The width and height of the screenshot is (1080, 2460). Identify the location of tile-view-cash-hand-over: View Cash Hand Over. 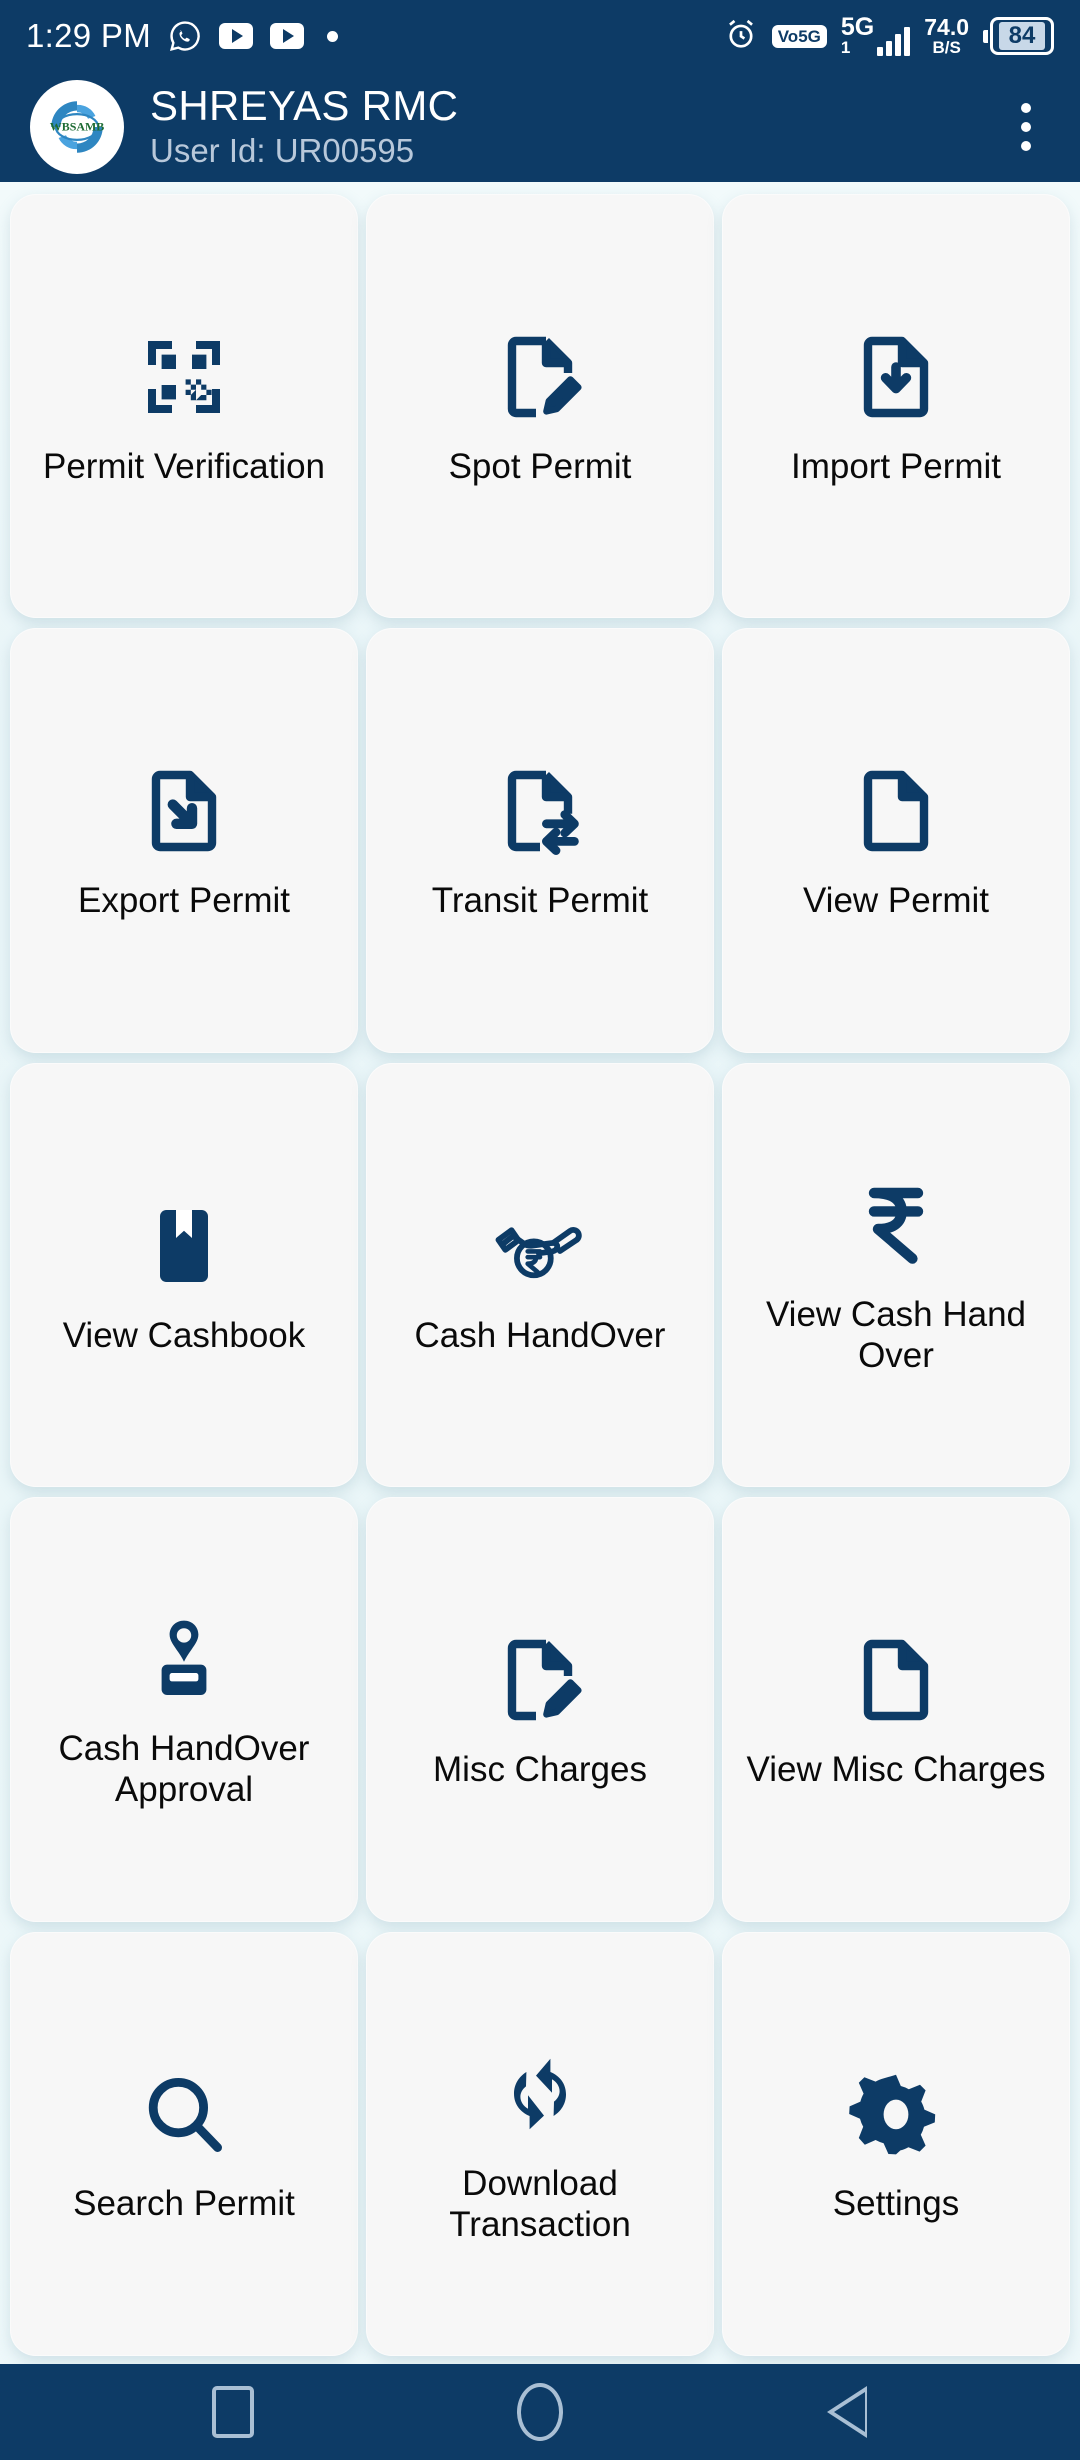
(896, 1275).